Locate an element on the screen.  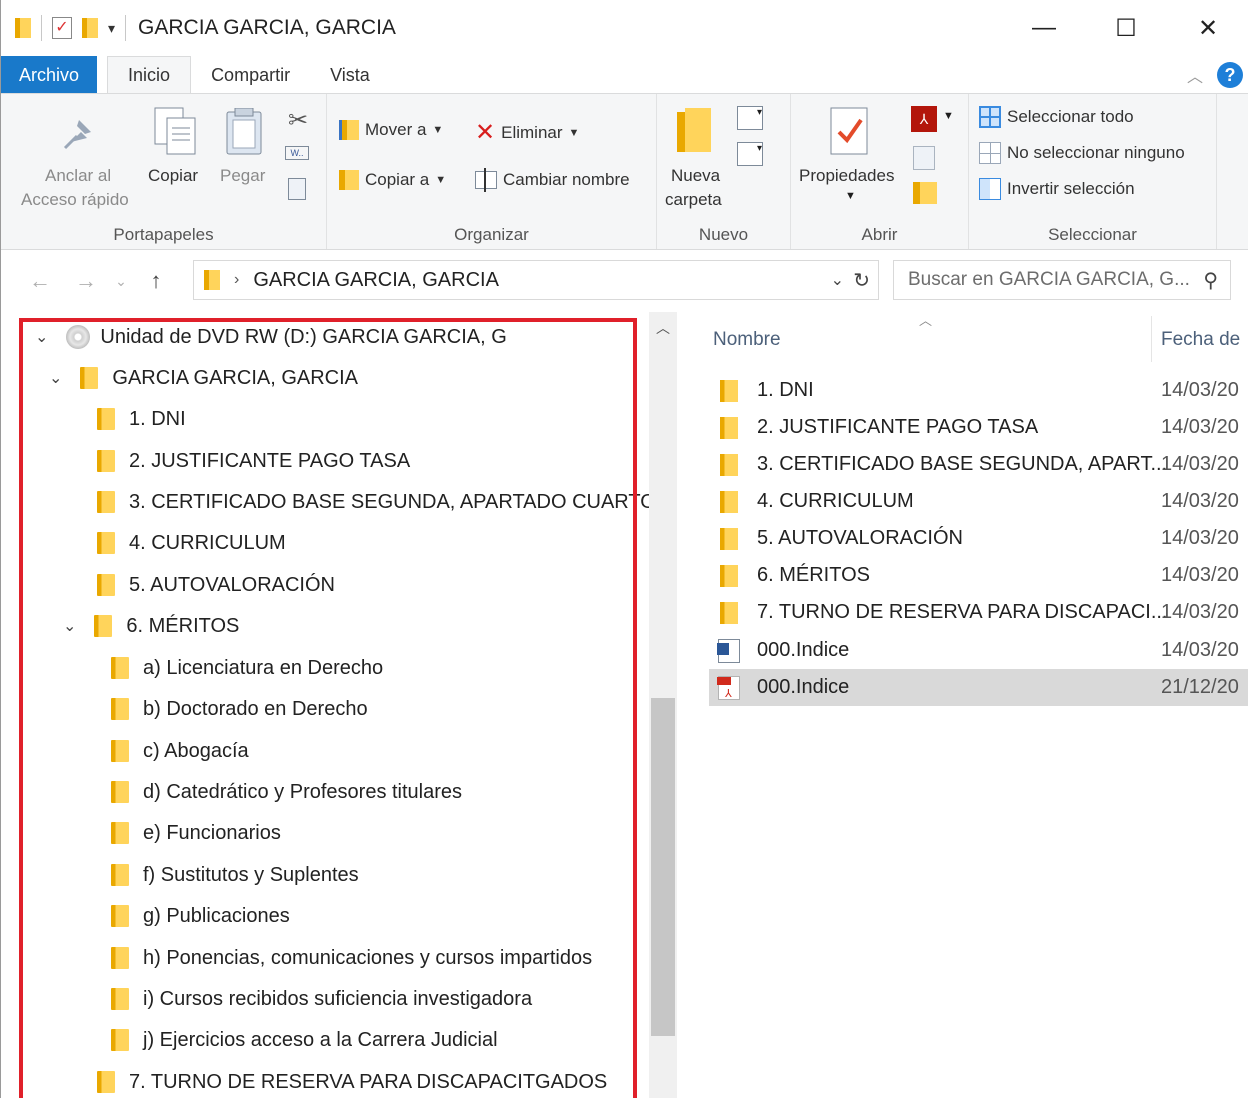
separator is located at coordinates (126, 28).